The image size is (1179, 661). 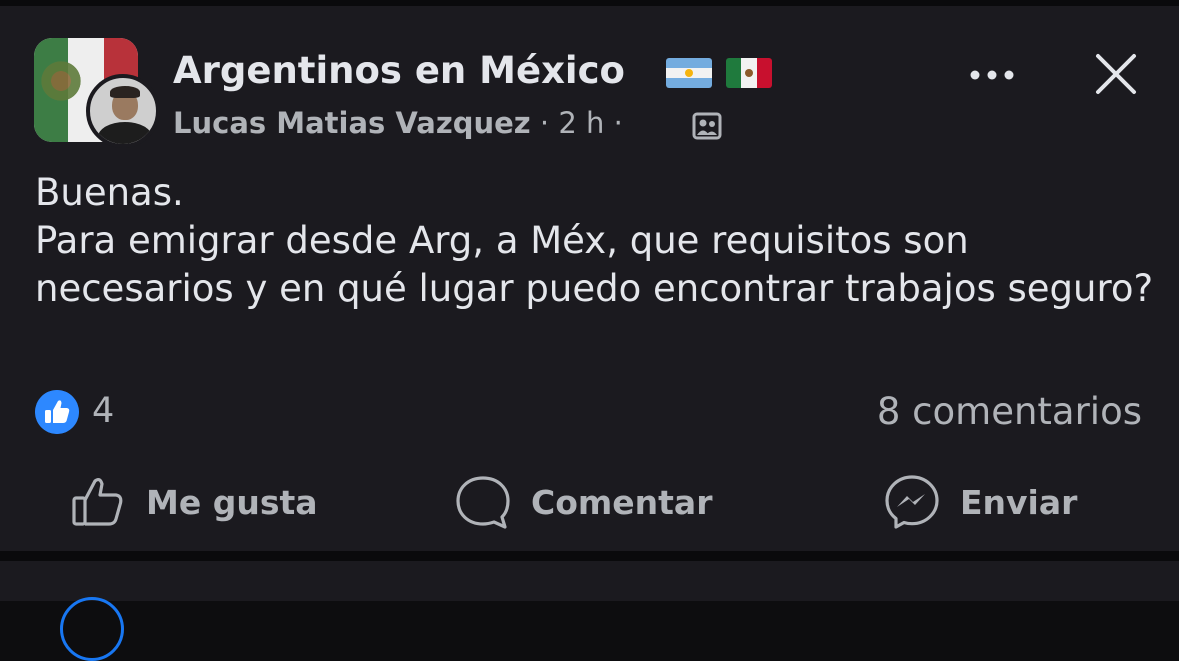 What do you see at coordinates (125, 133) in the screenshot?
I see `avatar-body` at bounding box center [125, 133].